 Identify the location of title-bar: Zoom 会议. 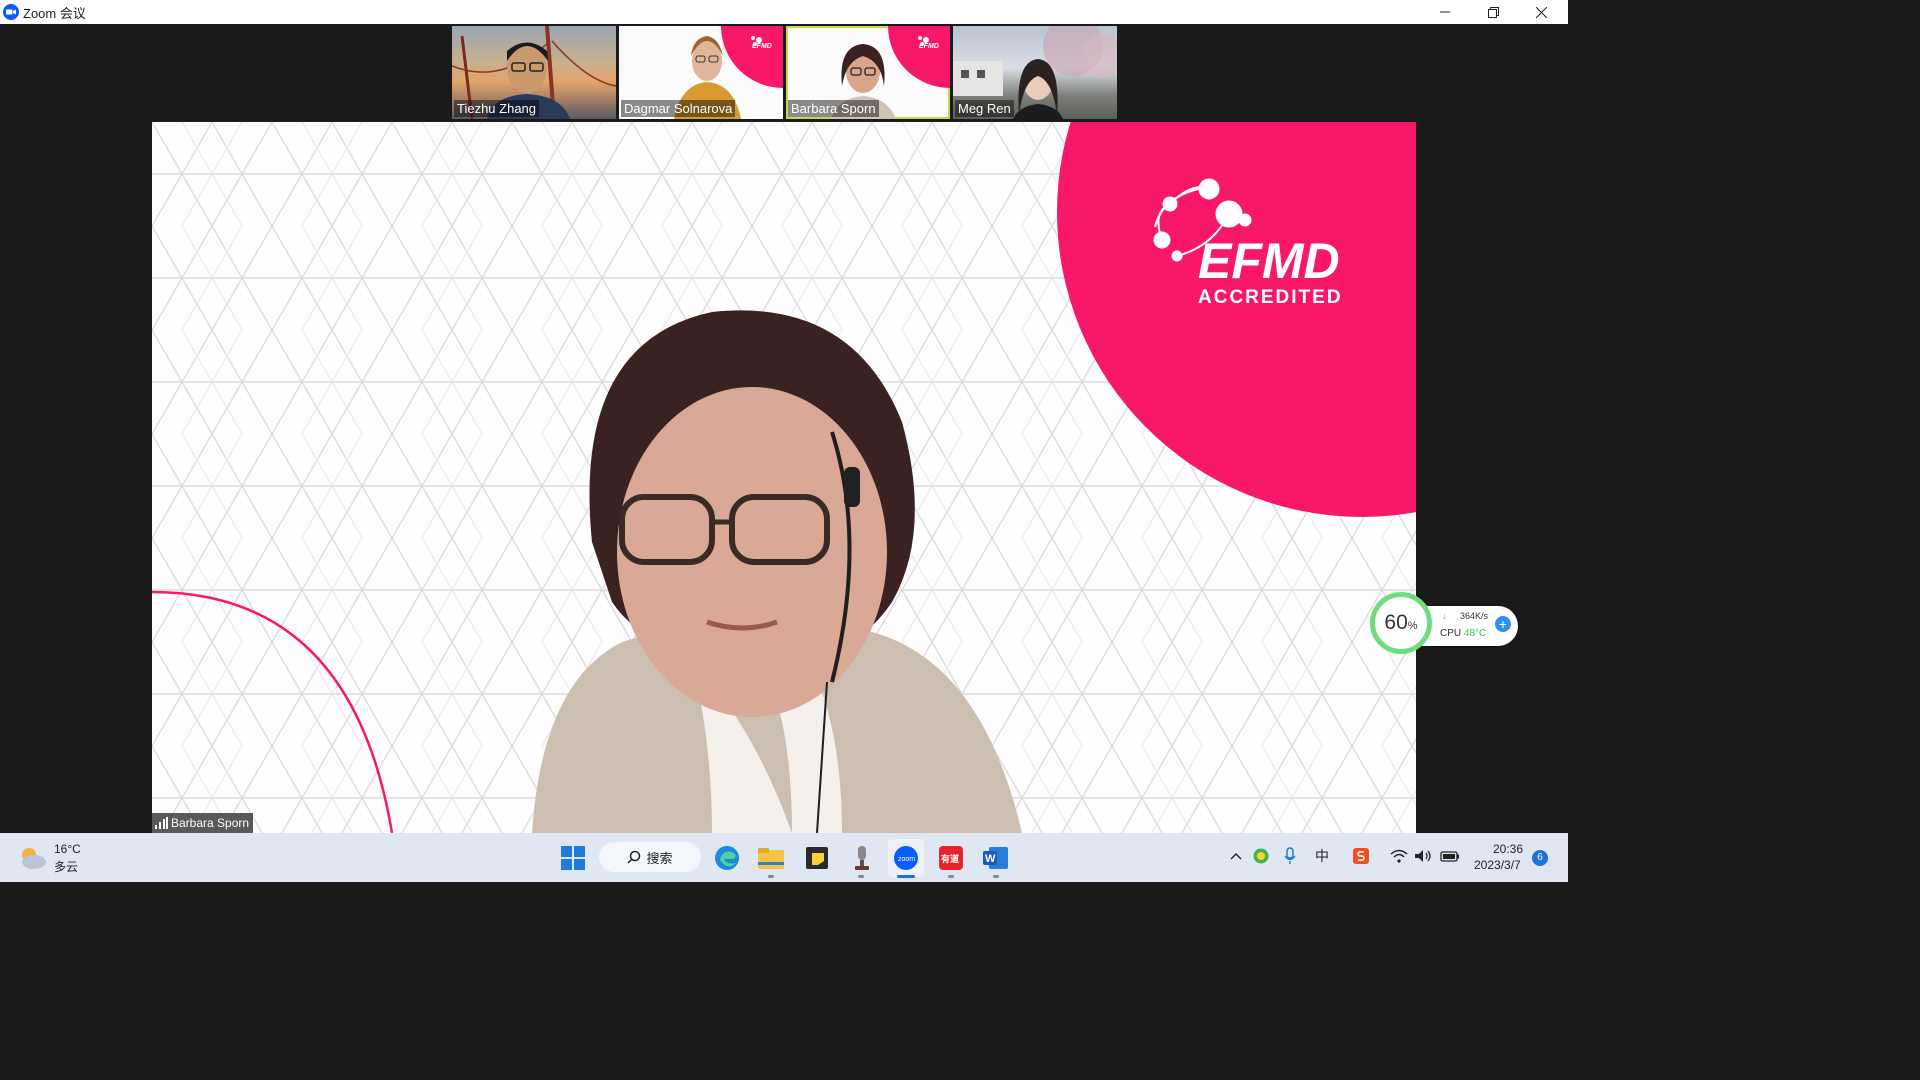
(784, 12).